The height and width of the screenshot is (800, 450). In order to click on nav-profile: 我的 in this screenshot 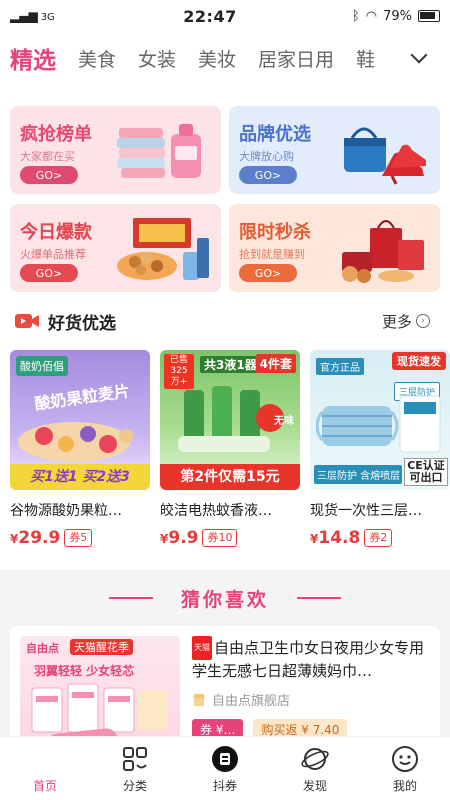, I will do `click(405, 768)`.